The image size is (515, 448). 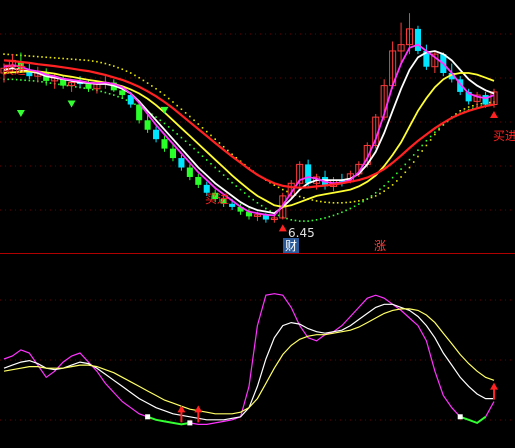 What do you see at coordinates (473, 420) in the screenshot?
I see `low-zone-segment` at bounding box center [473, 420].